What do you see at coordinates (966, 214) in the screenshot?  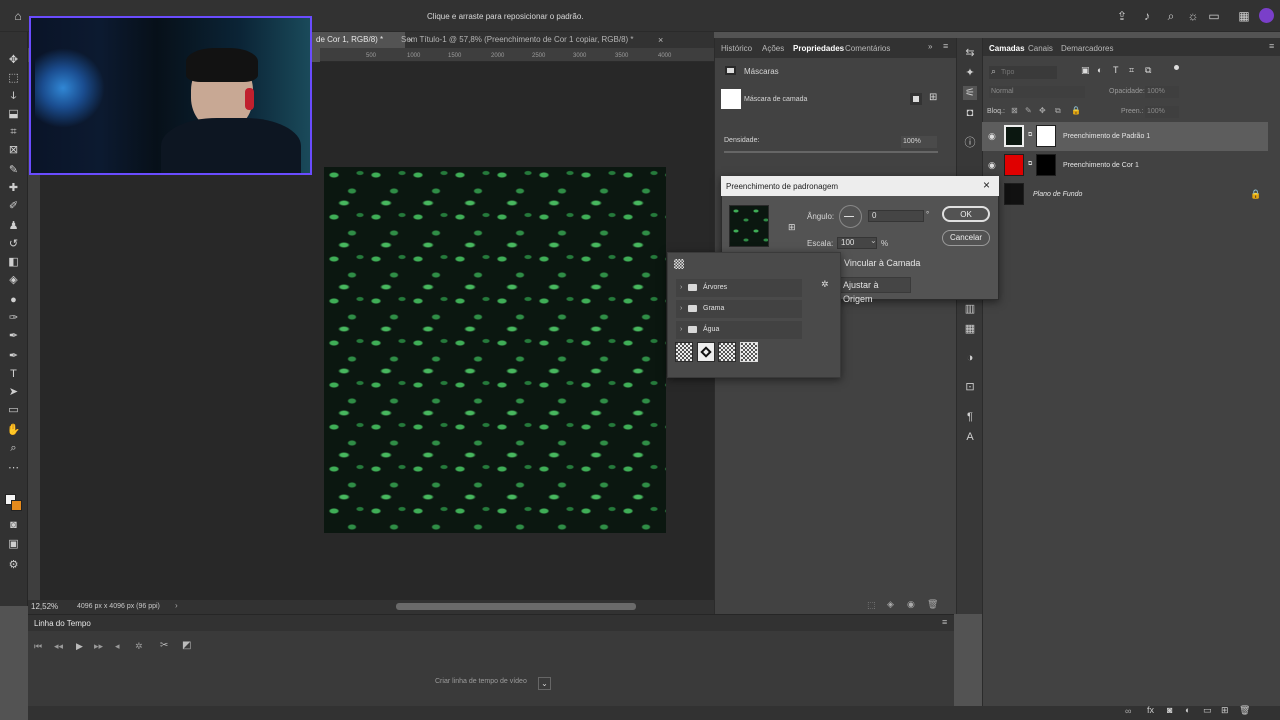 I see `ok-button: OK` at bounding box center [966, 214].